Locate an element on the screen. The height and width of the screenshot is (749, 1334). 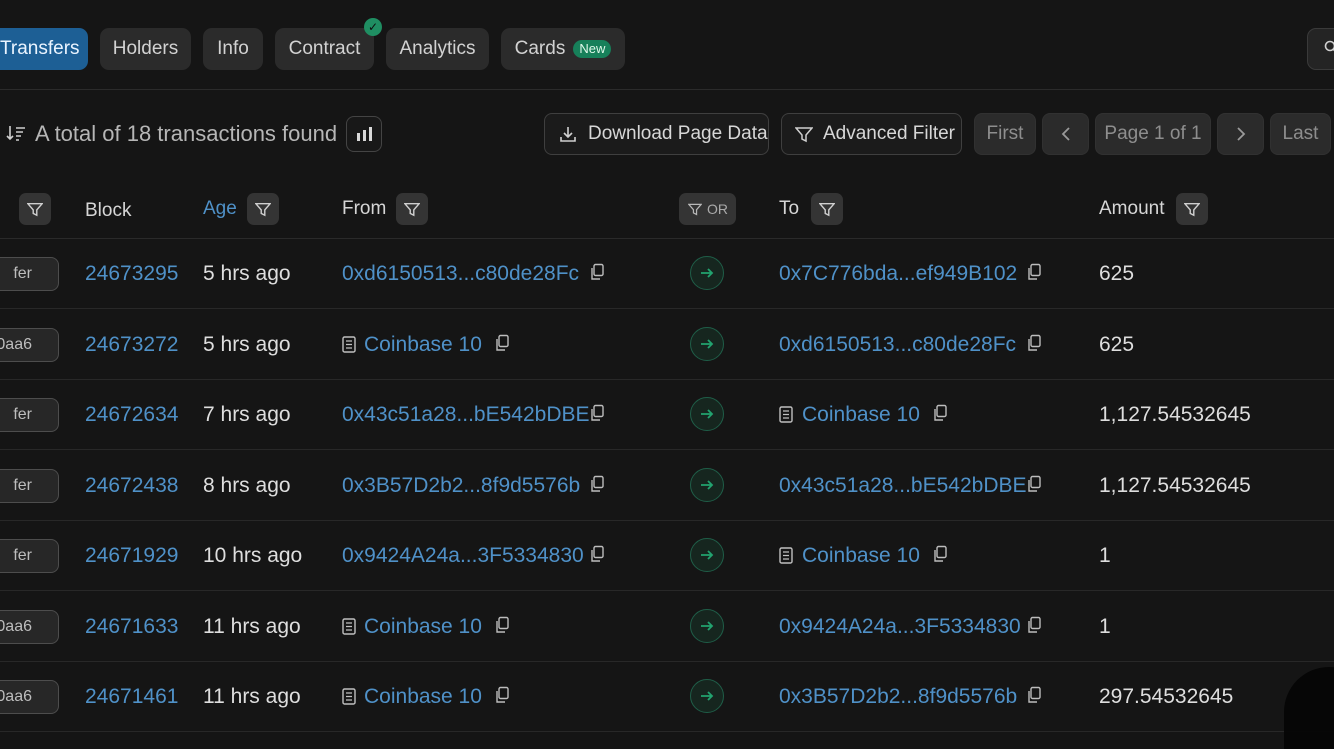
tab-label: Cards is located at coordinates (540, 48).